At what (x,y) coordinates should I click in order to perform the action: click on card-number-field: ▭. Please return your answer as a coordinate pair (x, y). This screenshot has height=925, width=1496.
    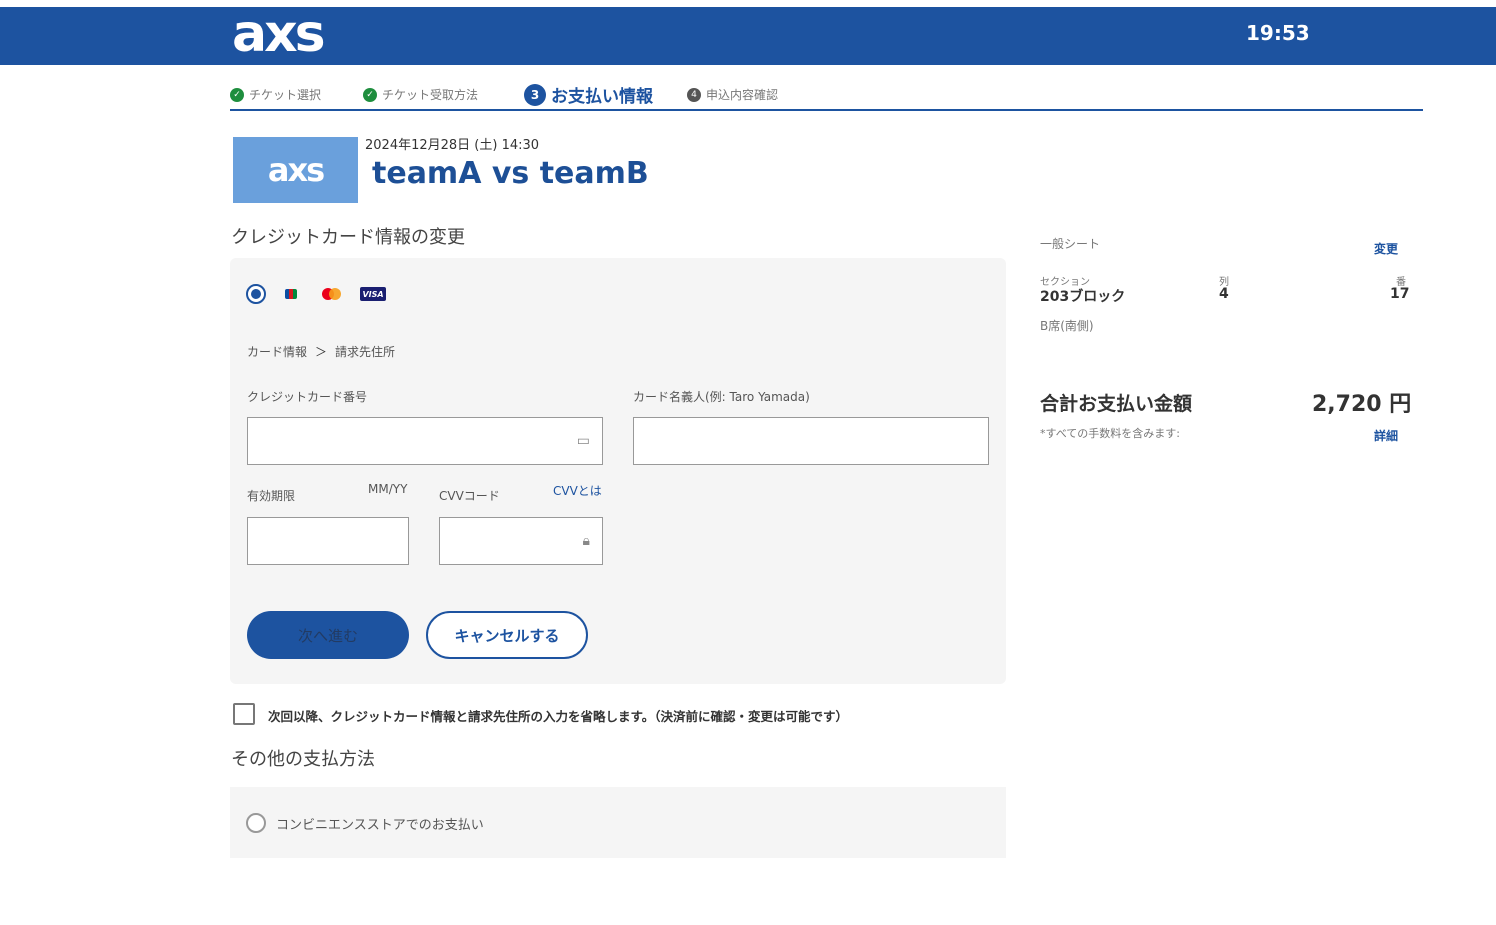
    Looking at the image, I should click on (425, 441).